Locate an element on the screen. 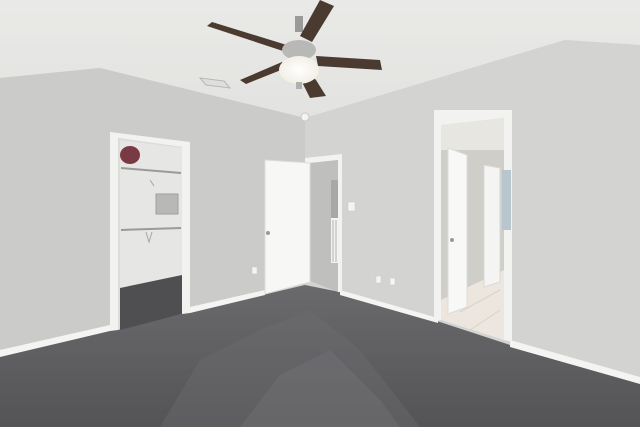 This screenshot has height=427, width=640. light-switch-icon is located at coordinates (351, 206).